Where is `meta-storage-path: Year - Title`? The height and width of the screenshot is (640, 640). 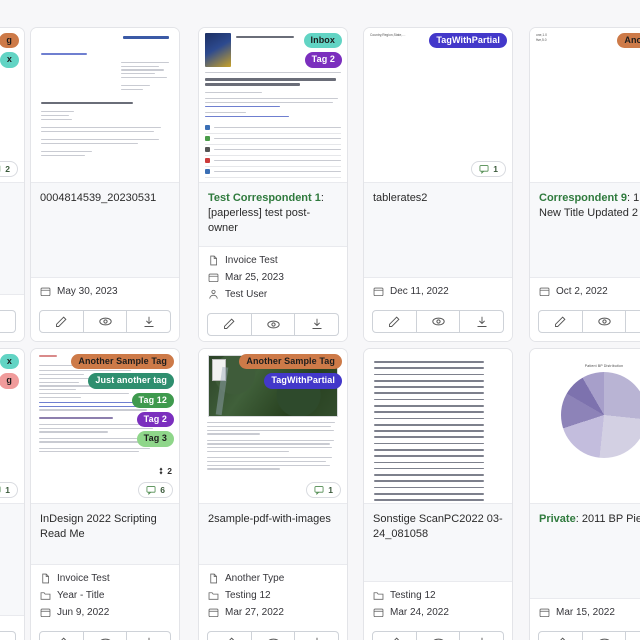 meta-storage-path: Year - Title is located at coordinates (105, 595).